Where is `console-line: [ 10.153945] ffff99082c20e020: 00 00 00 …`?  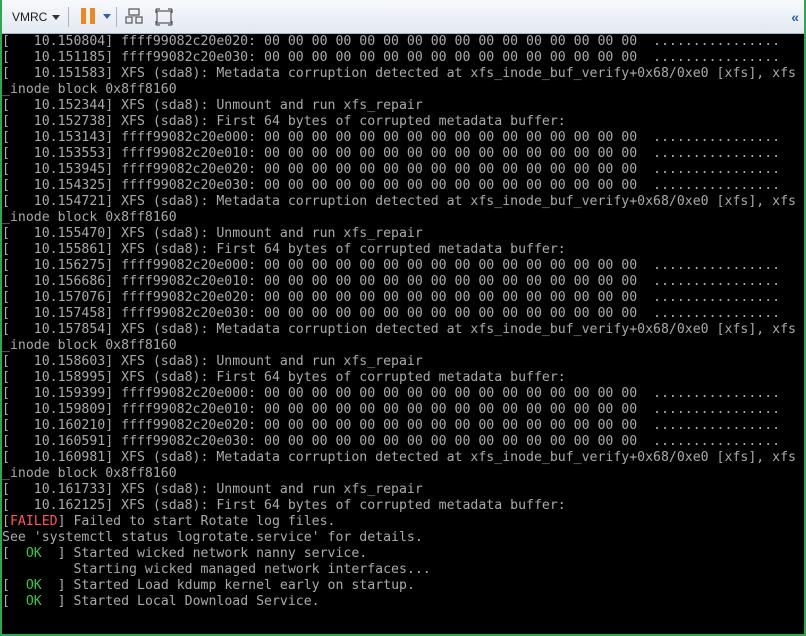 console-line: [ 10.153945] ffff99082c20e020: 00 00 00 … is located at coordinates (391, 169).